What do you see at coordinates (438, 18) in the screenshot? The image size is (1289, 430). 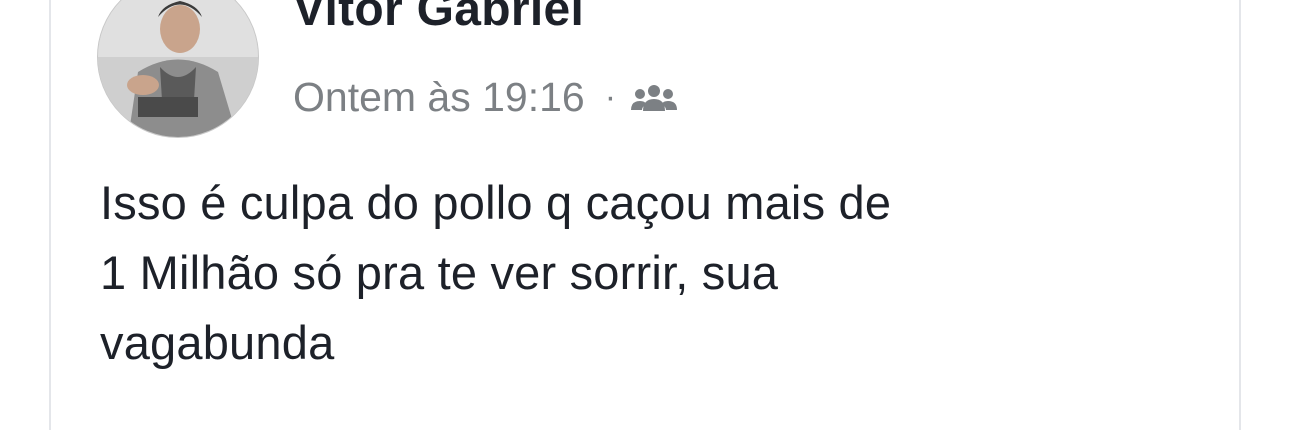 I see `author-name: Vitor Gabriel` at bounding box center [438, 18].